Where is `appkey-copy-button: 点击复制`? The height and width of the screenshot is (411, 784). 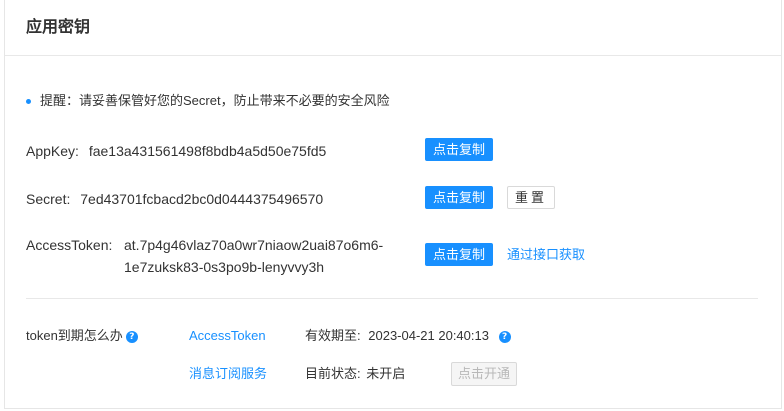
appkey-copy-button: 点击复制 is located at coordinates (459, 149).